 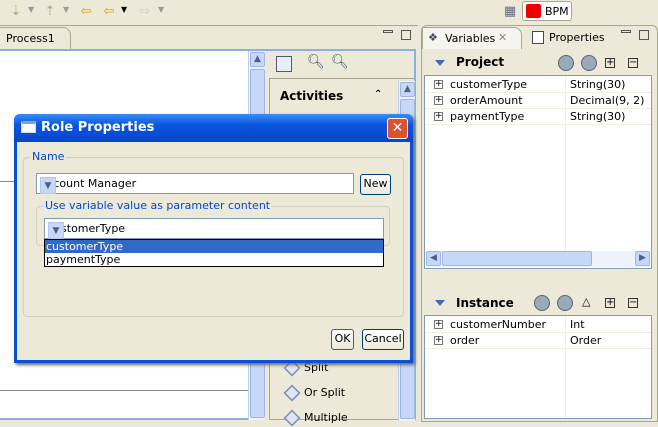 I want to click on scroll-right-button: ▶, so click(x=642, y=258).